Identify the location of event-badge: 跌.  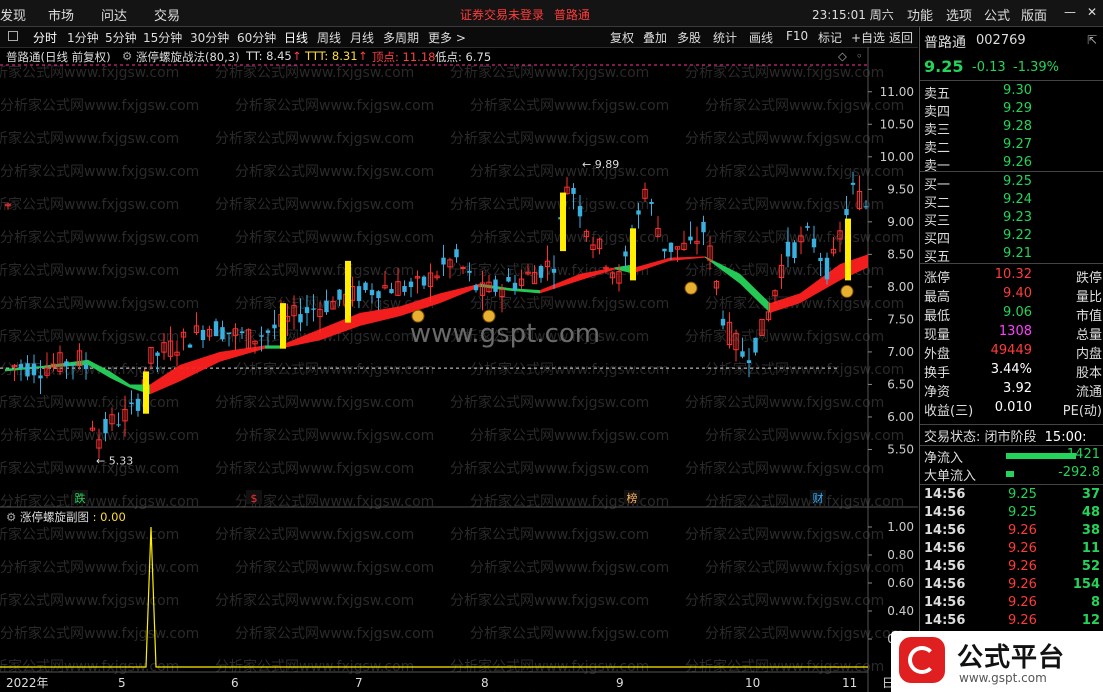
(80, 498).